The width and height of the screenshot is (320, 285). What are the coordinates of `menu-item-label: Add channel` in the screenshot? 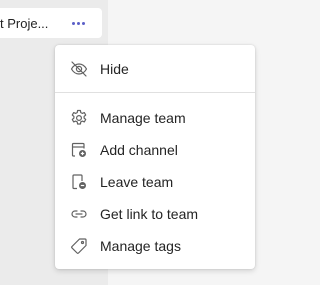 It's located at (139, 150).